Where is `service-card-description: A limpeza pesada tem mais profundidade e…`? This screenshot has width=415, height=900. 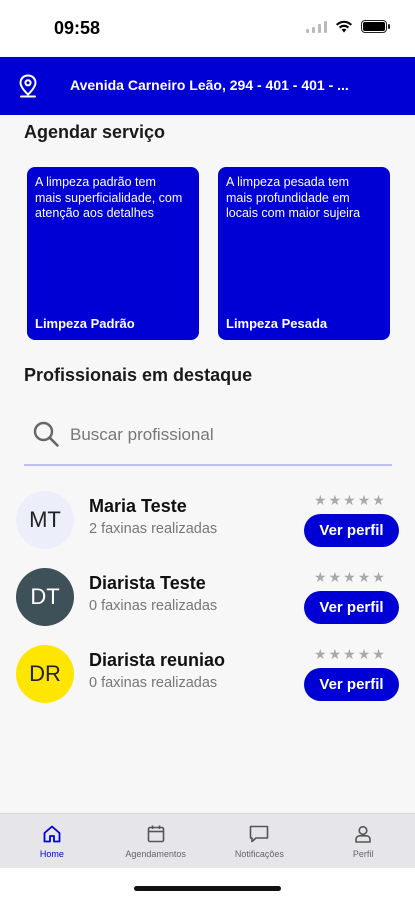
service-card-description: A limpeza pesada tem mais profundidade e… is located at coordinates (293, 197).